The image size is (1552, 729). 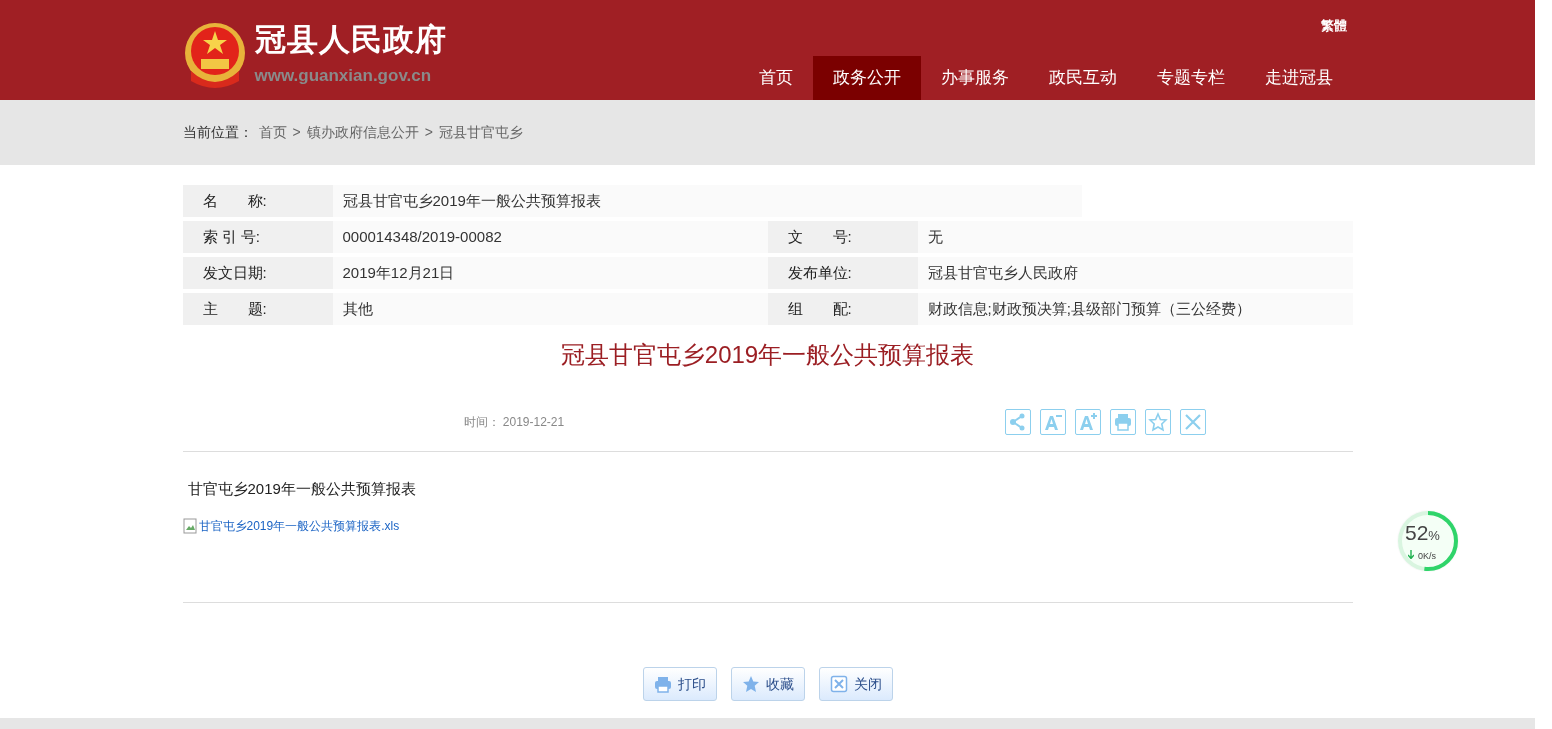 I want to click on article-title: 冠县甘官屯乡2019年一般公共预算报表, so click(x=767, y=355).